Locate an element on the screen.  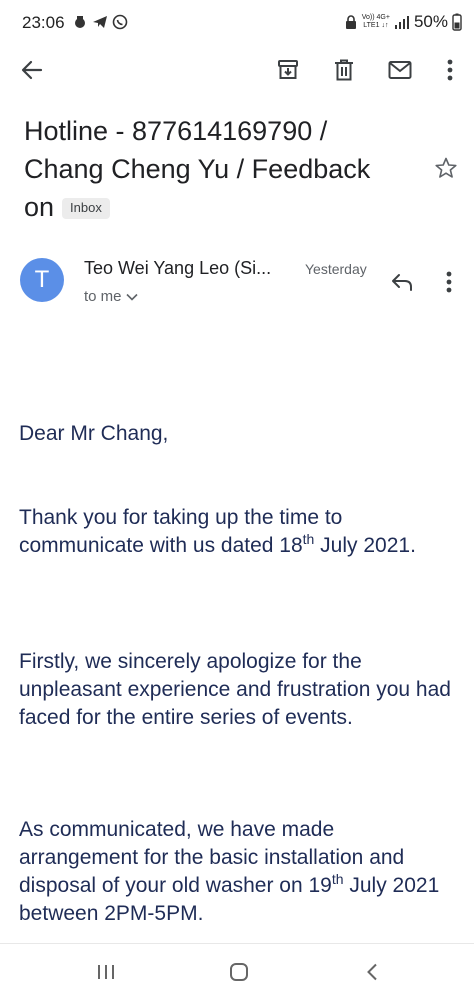
delete-button is located at coordinates (344, 70).